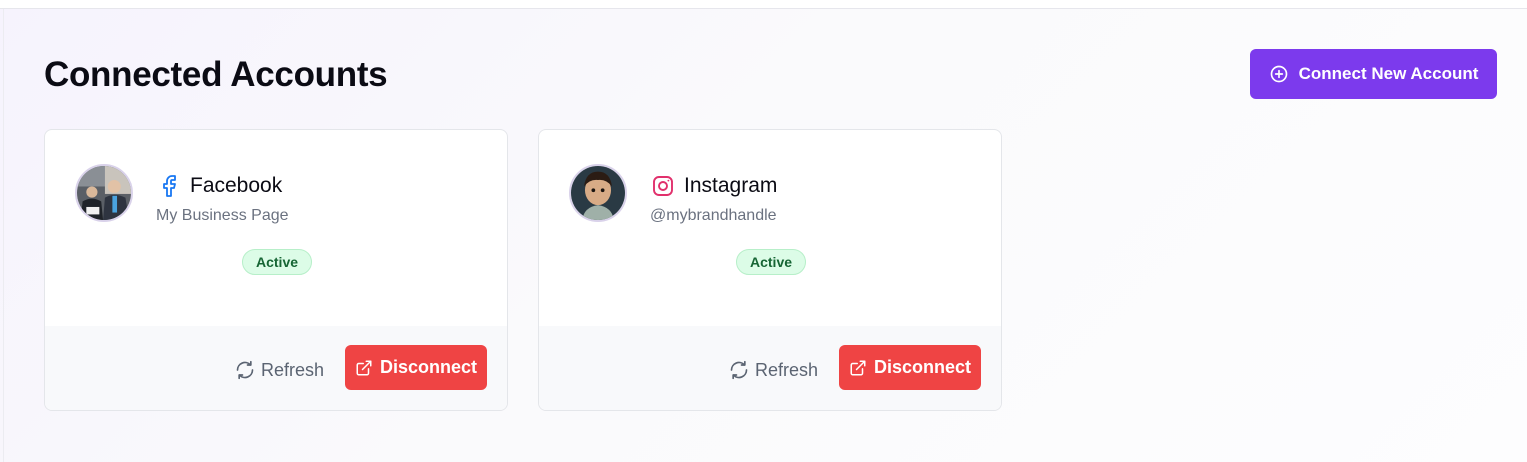 This screenshot has width=1527, height=462. What do you see at coordinates (1388, 73) in the screenshot?
I see `connect-new-account-label: Connect New Account` at bounding box center [1388, 73].